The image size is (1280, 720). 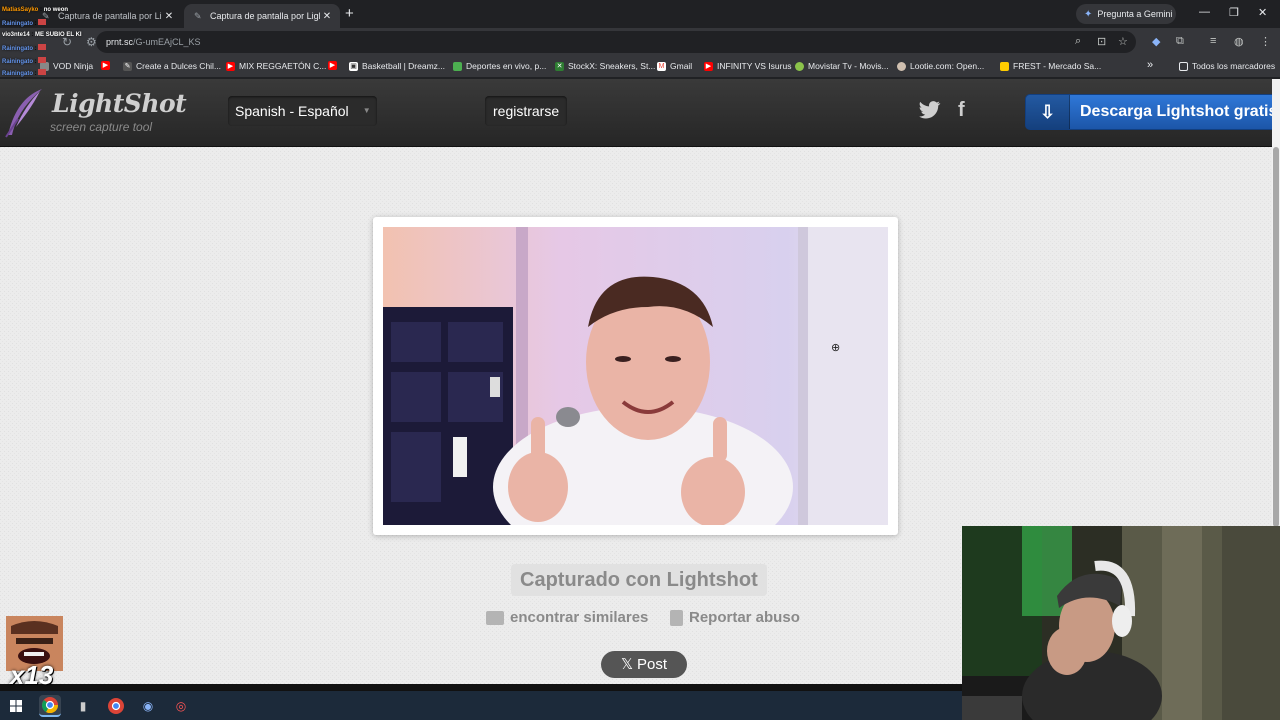 What do you see at coordinates (1101, 41) in the screenshot?
I see `install-app-icon: ⊡` at bounding box center [1101, 41].